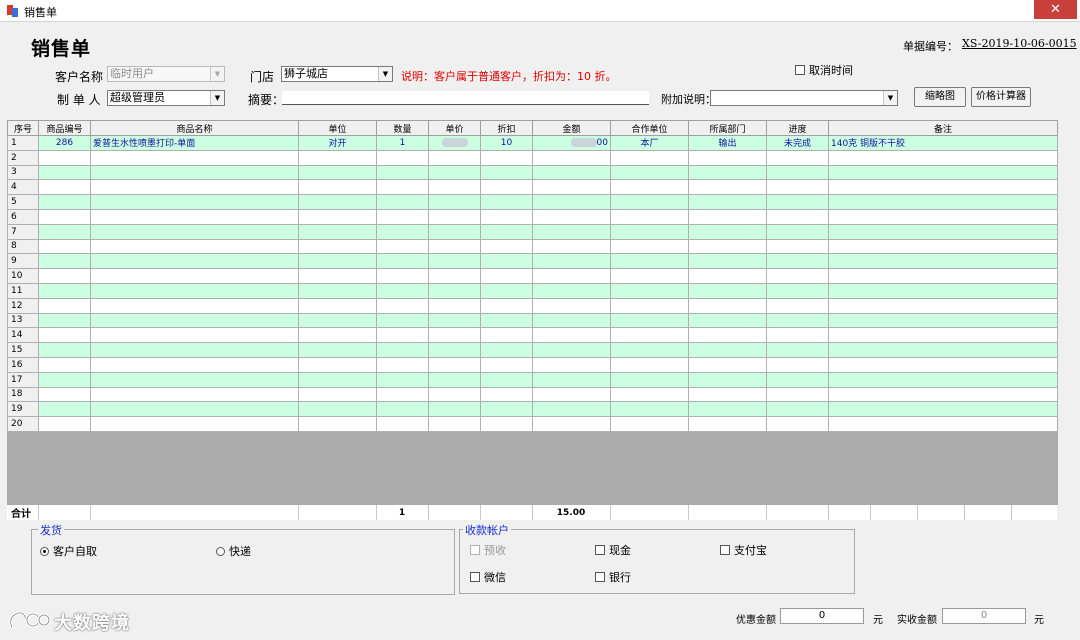 This screenshot has height=640, width=1080. What do you see at coordinates (68, 551) in the screenshot?
I see `delivery-option-self-pickup: 客户自取` at bounding box center [68, 551].